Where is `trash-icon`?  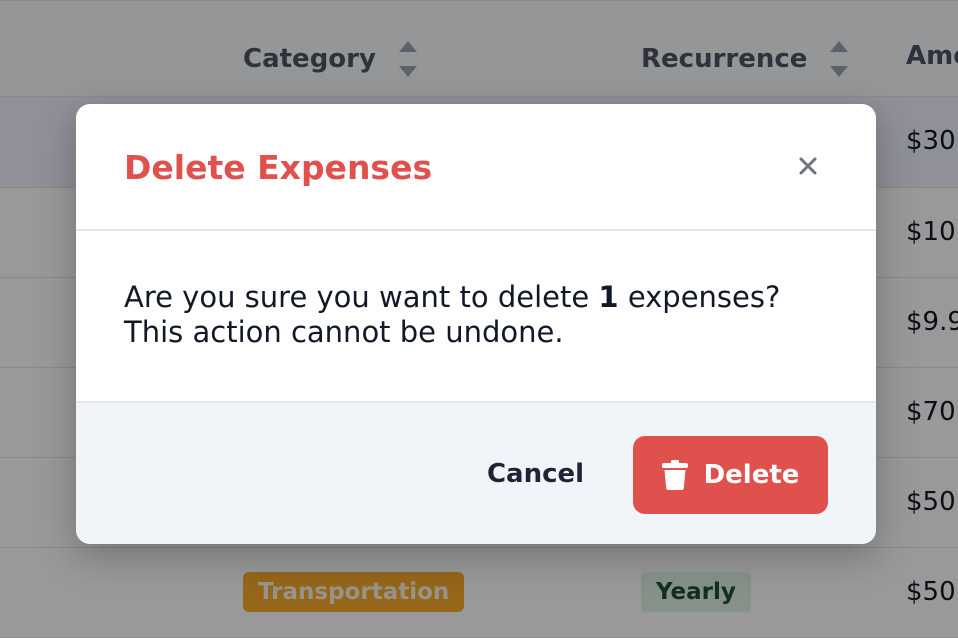
trash-icon is located at coordinates (674, 475).